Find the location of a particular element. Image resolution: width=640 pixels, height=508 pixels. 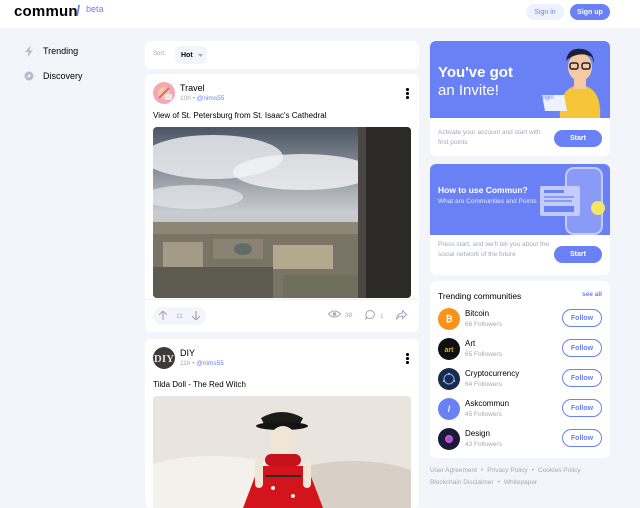

lightning-icon is located at coordinates (29, 51).